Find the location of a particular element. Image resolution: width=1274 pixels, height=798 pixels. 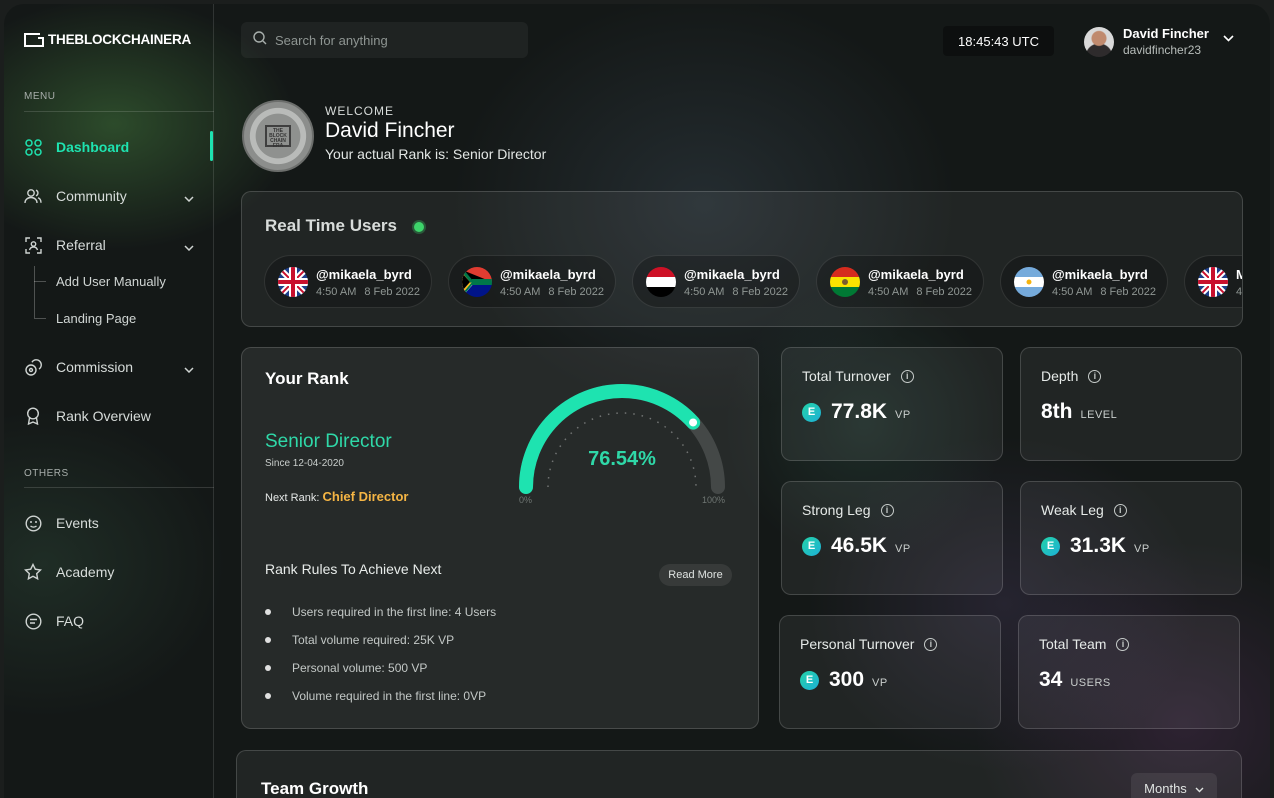

rank-badge-icon: THE BLOCK CHAIN ERA is located at coordinates (278, 136).